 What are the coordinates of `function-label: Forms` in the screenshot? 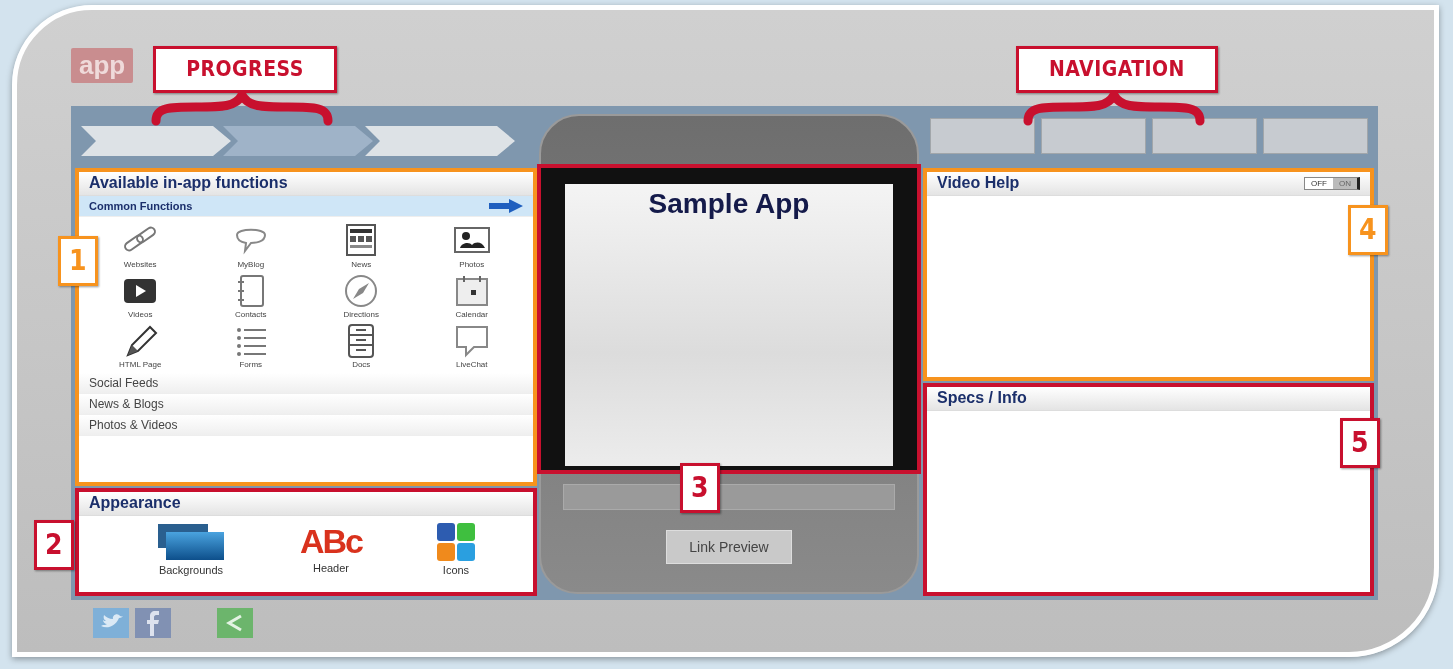 It's located at (251, 364).